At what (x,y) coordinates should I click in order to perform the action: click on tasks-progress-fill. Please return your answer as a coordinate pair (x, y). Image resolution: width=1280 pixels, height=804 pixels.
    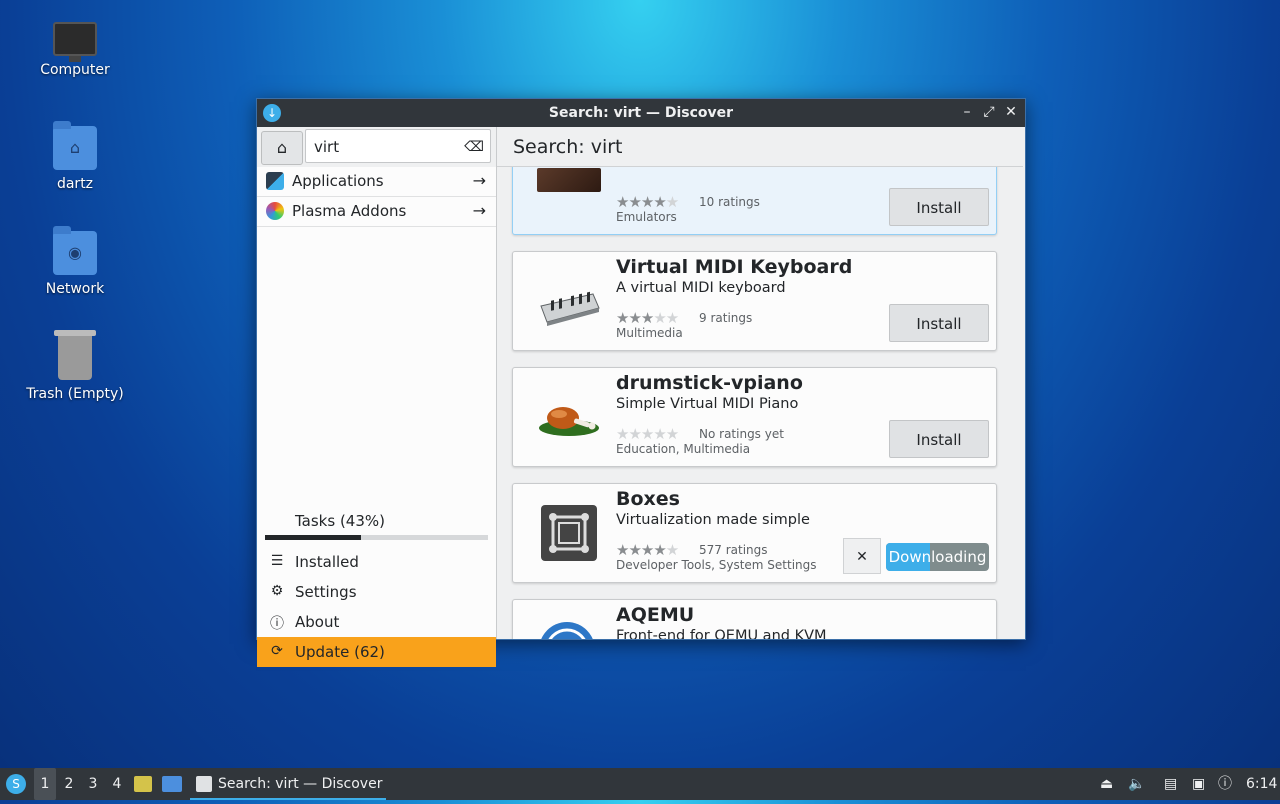
    Looking at the image, I should click on (313, 537).